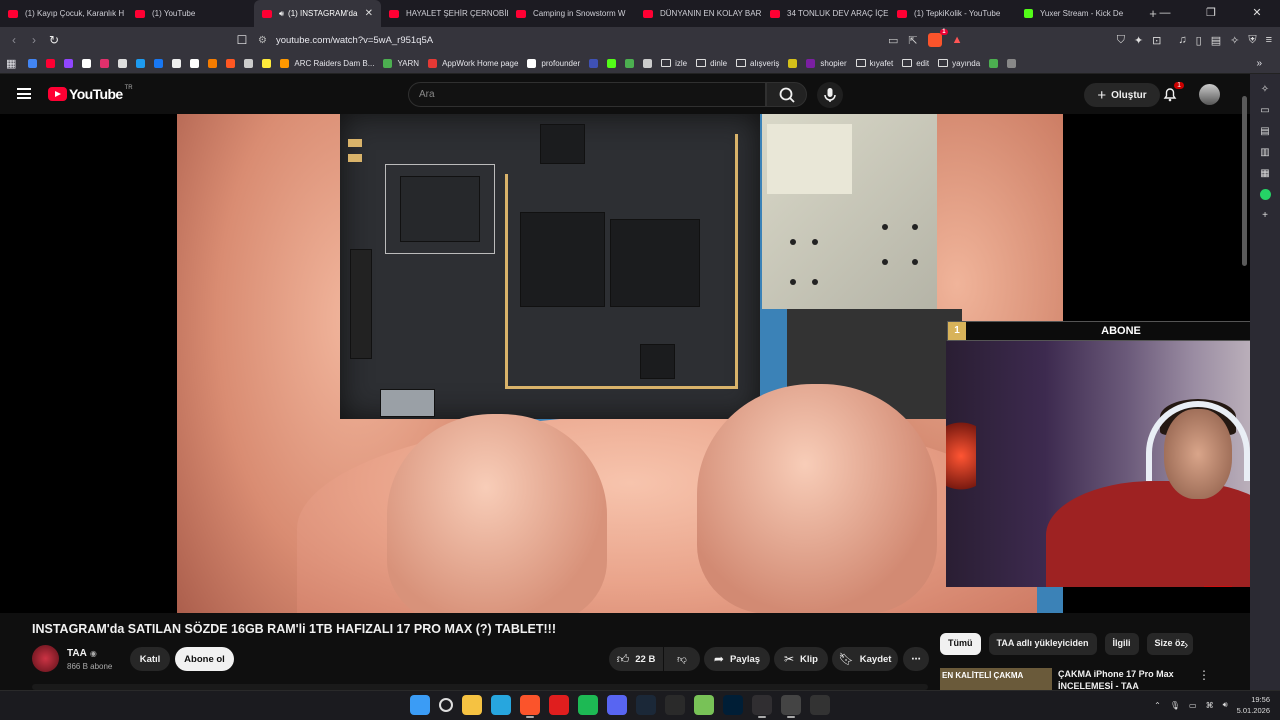 The width and height of the screenshot is (1280, 720). What do you see at coordinates (24, 93) in the screenshot?
I see `guide-menu-icon` at bounding box center [24, 93].